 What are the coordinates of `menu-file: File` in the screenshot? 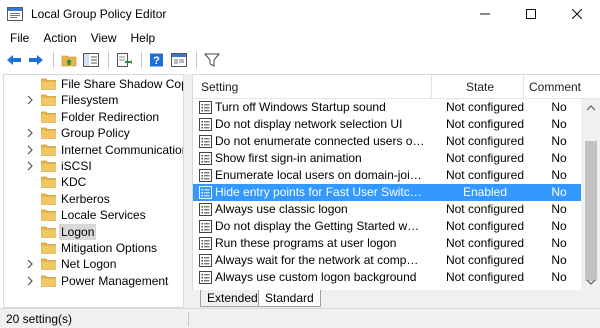 It's located at (18, 38).